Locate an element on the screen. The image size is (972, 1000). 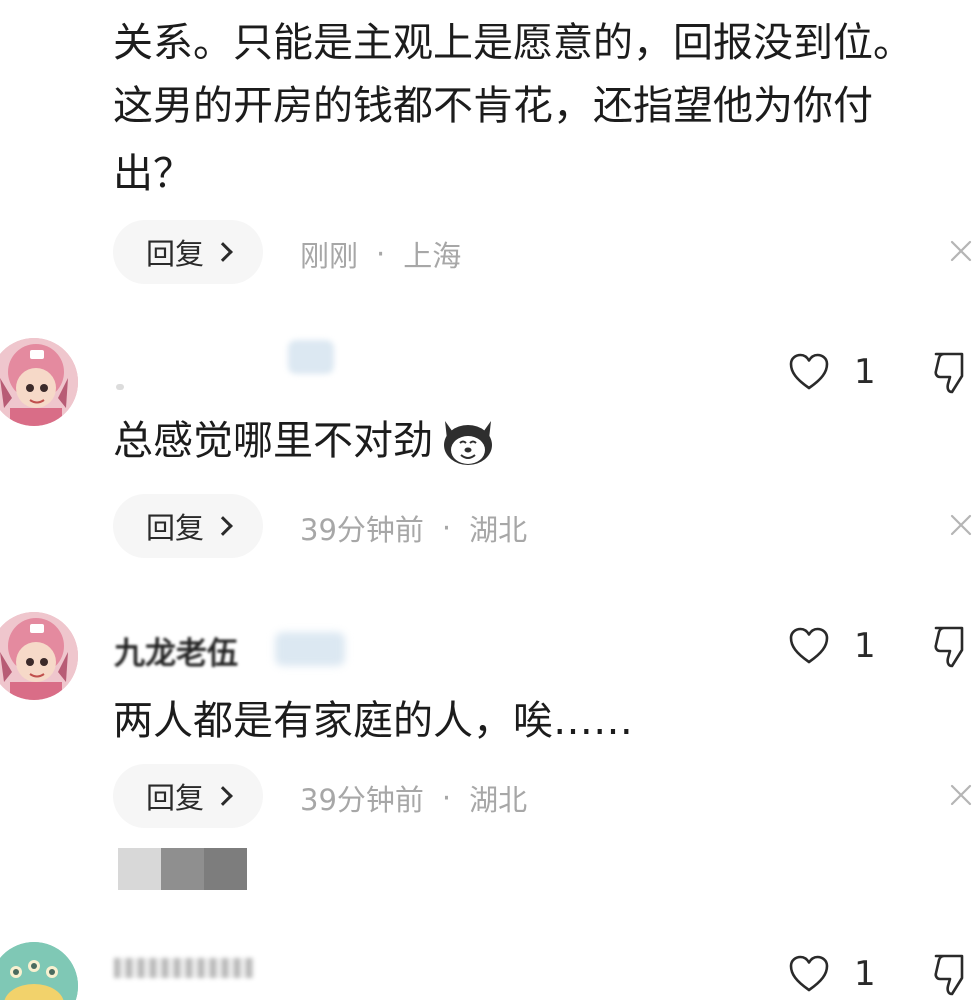
dog-emoji is located at coordinates (468, 442).